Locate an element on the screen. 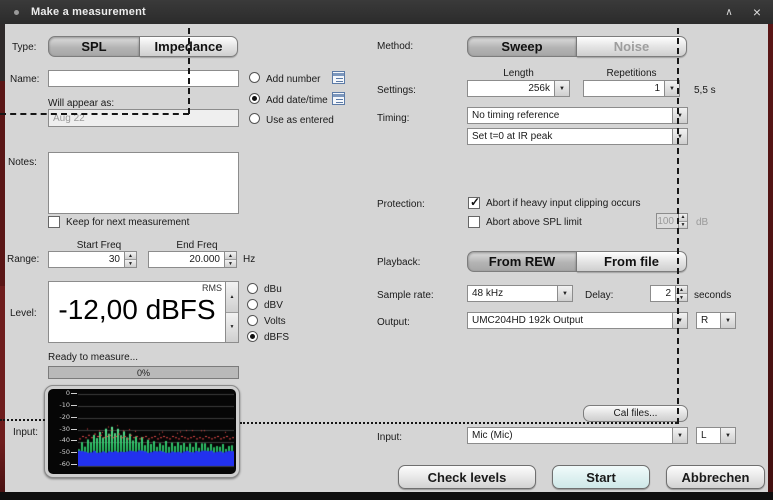 Image resolution: width=773 pixels, height=500 pixels. name-input is located at coordinates (143, 78).